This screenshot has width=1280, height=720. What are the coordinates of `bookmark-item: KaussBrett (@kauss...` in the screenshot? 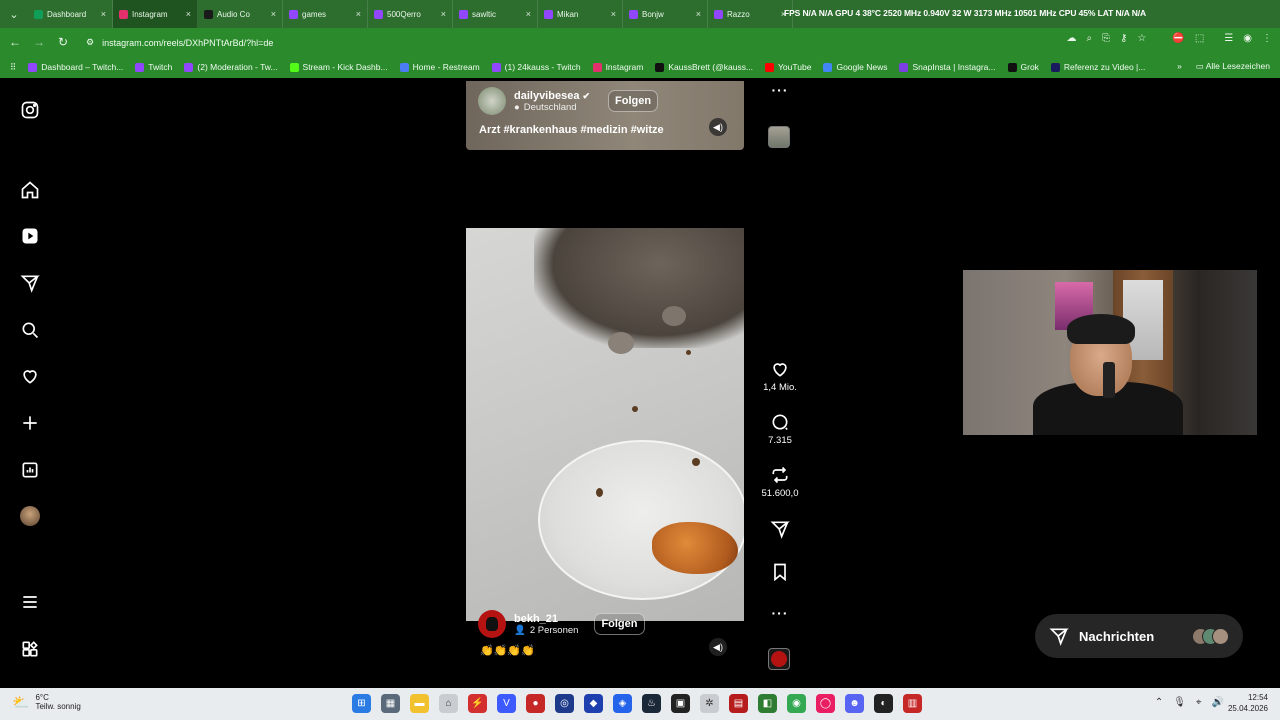 It's located at (704, 67).